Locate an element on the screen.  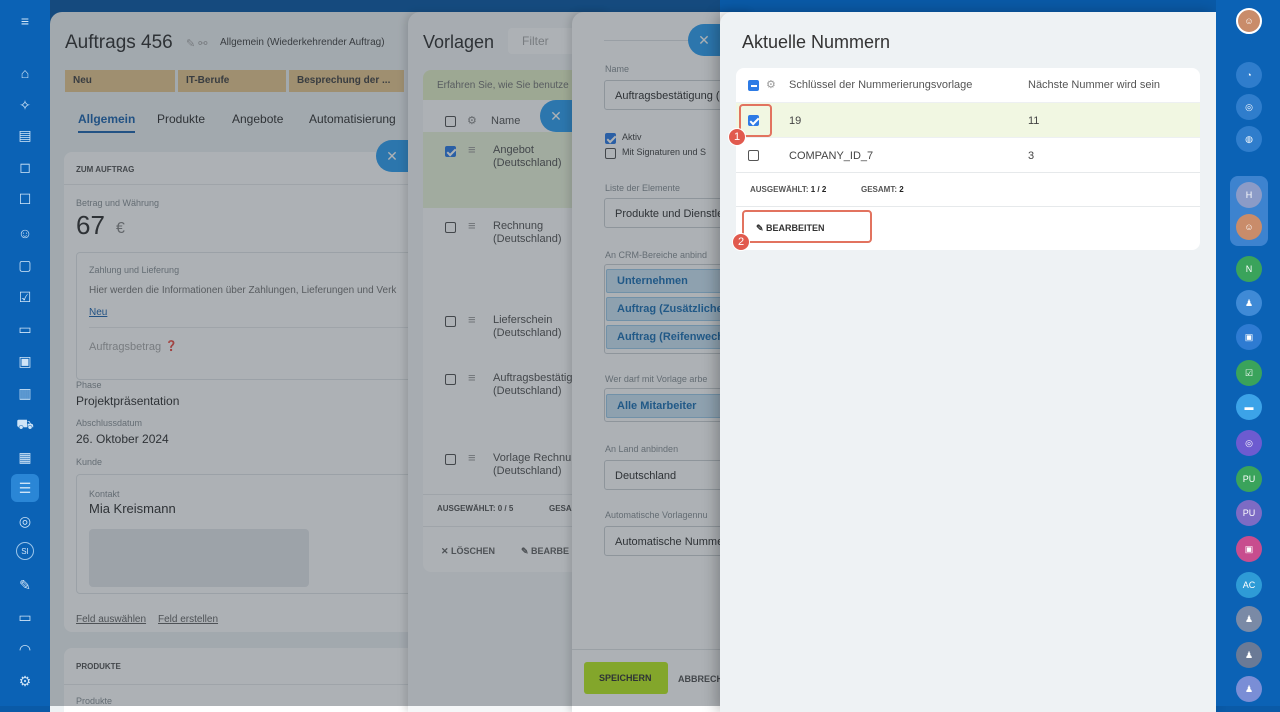
copilot-icon: ◎ is located at coordinates (1249, 107).